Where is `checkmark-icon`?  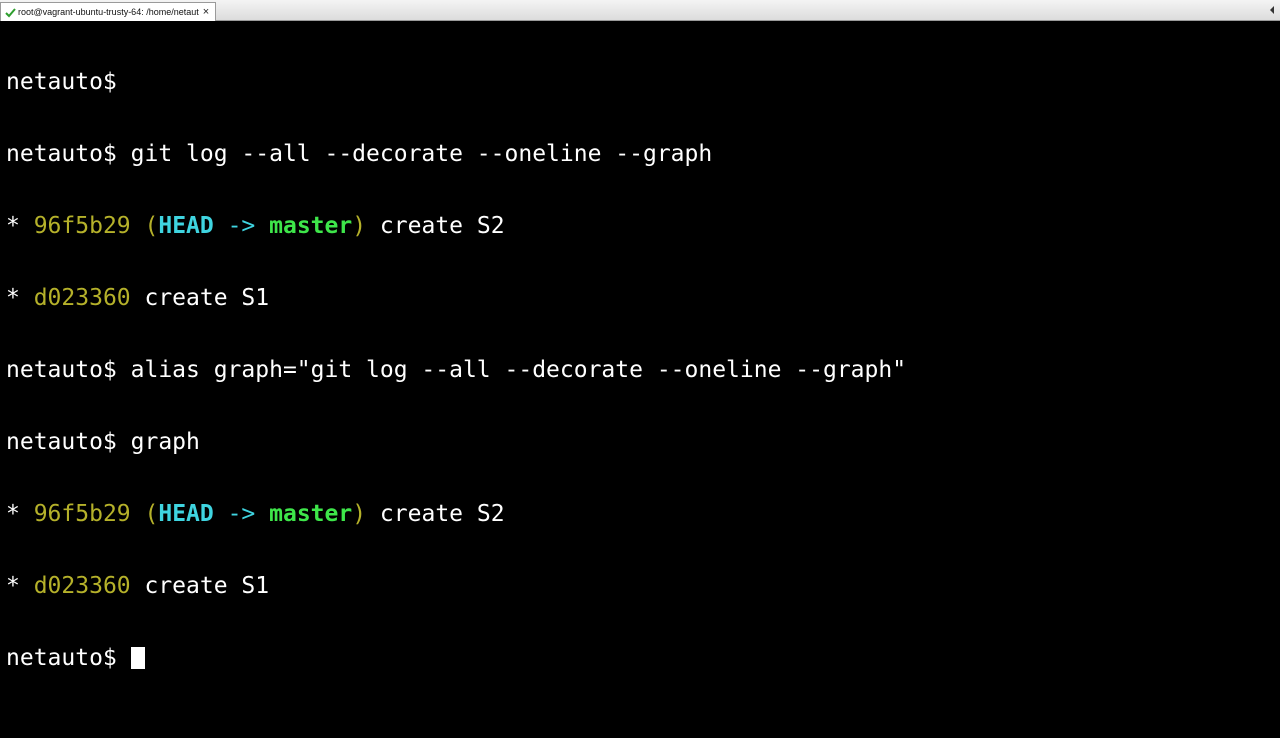 checkmark-icon is located at coordinates (10, 12).